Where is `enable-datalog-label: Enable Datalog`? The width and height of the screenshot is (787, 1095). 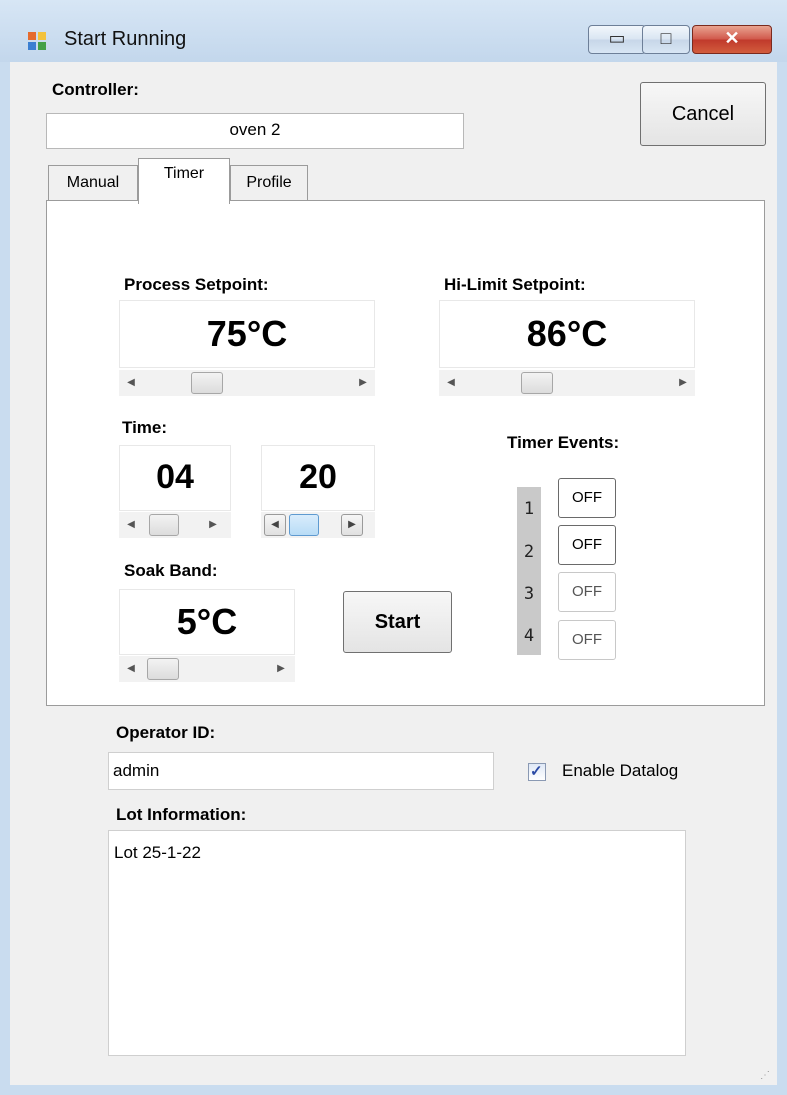 enable-datalog-label: Enable Datalog is located at coordinates (620, 771).